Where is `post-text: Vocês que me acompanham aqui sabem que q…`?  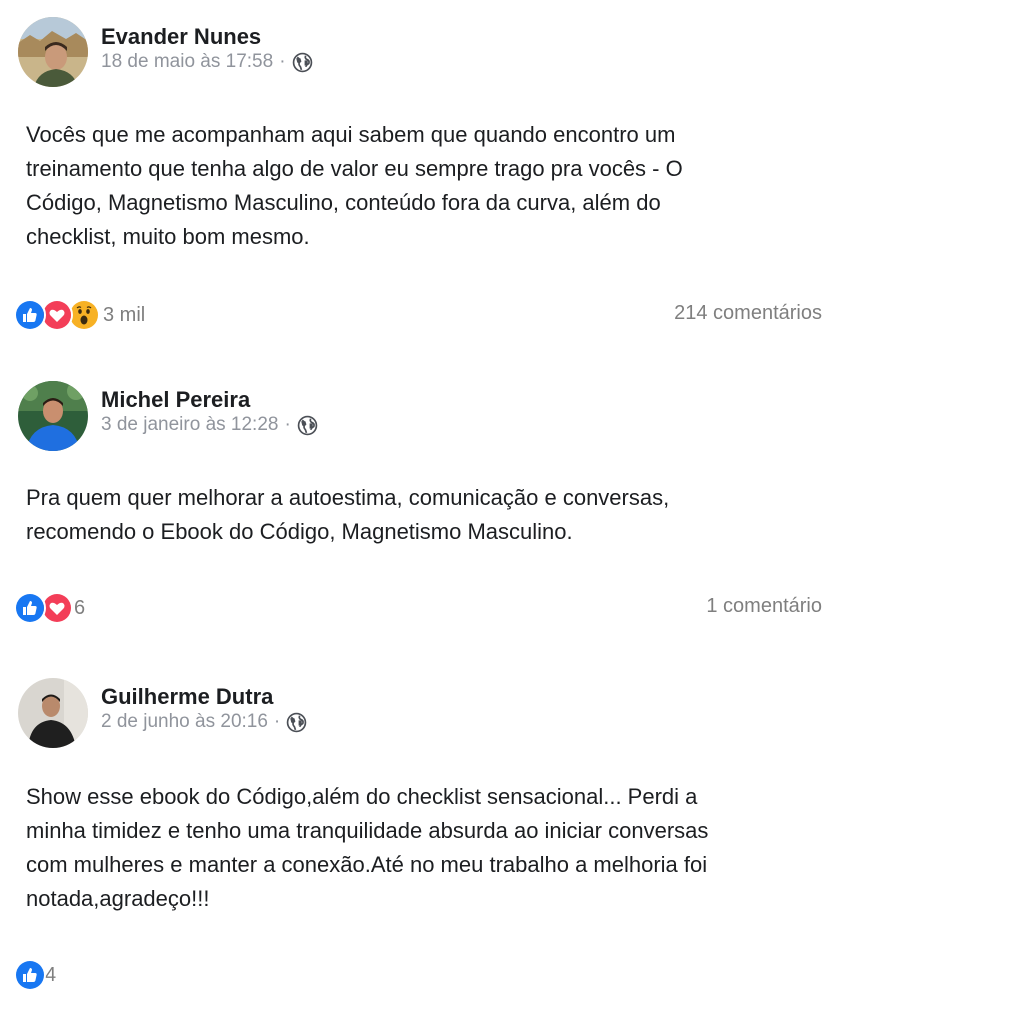 post-text: Vocês que me acompanham aqui sabem que q… is located at coordinates (354, 185).